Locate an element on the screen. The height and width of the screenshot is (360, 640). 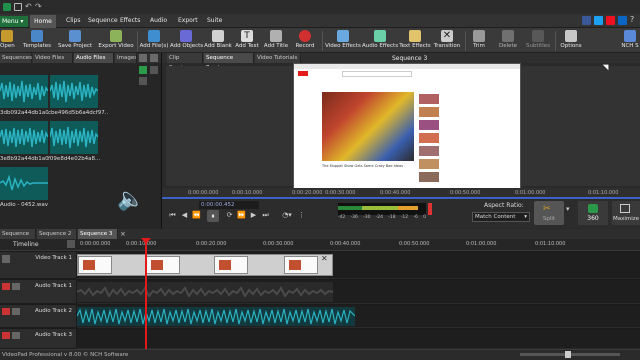
text-effects-button: Text Effects is located at coordinates (415, 41).